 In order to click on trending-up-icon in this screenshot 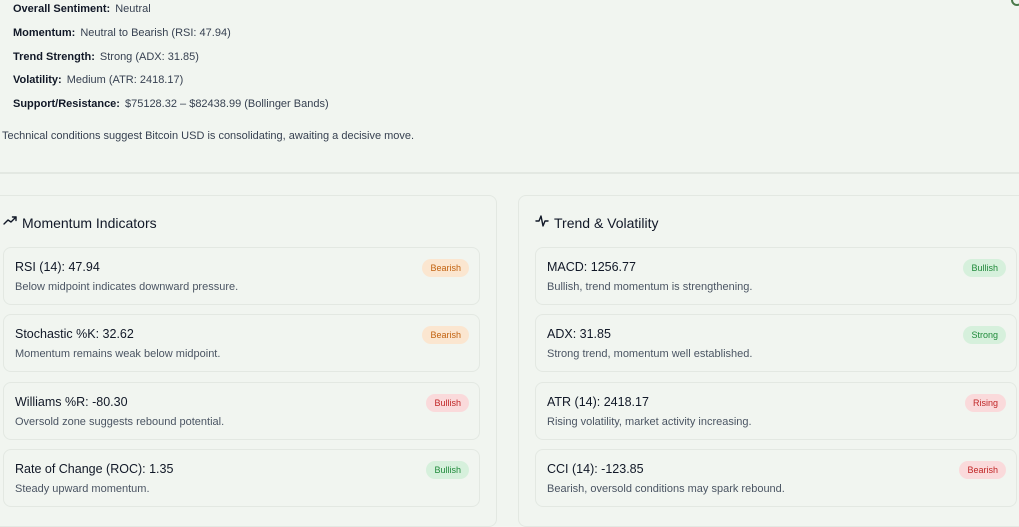, I will do `click(12, 222)`.